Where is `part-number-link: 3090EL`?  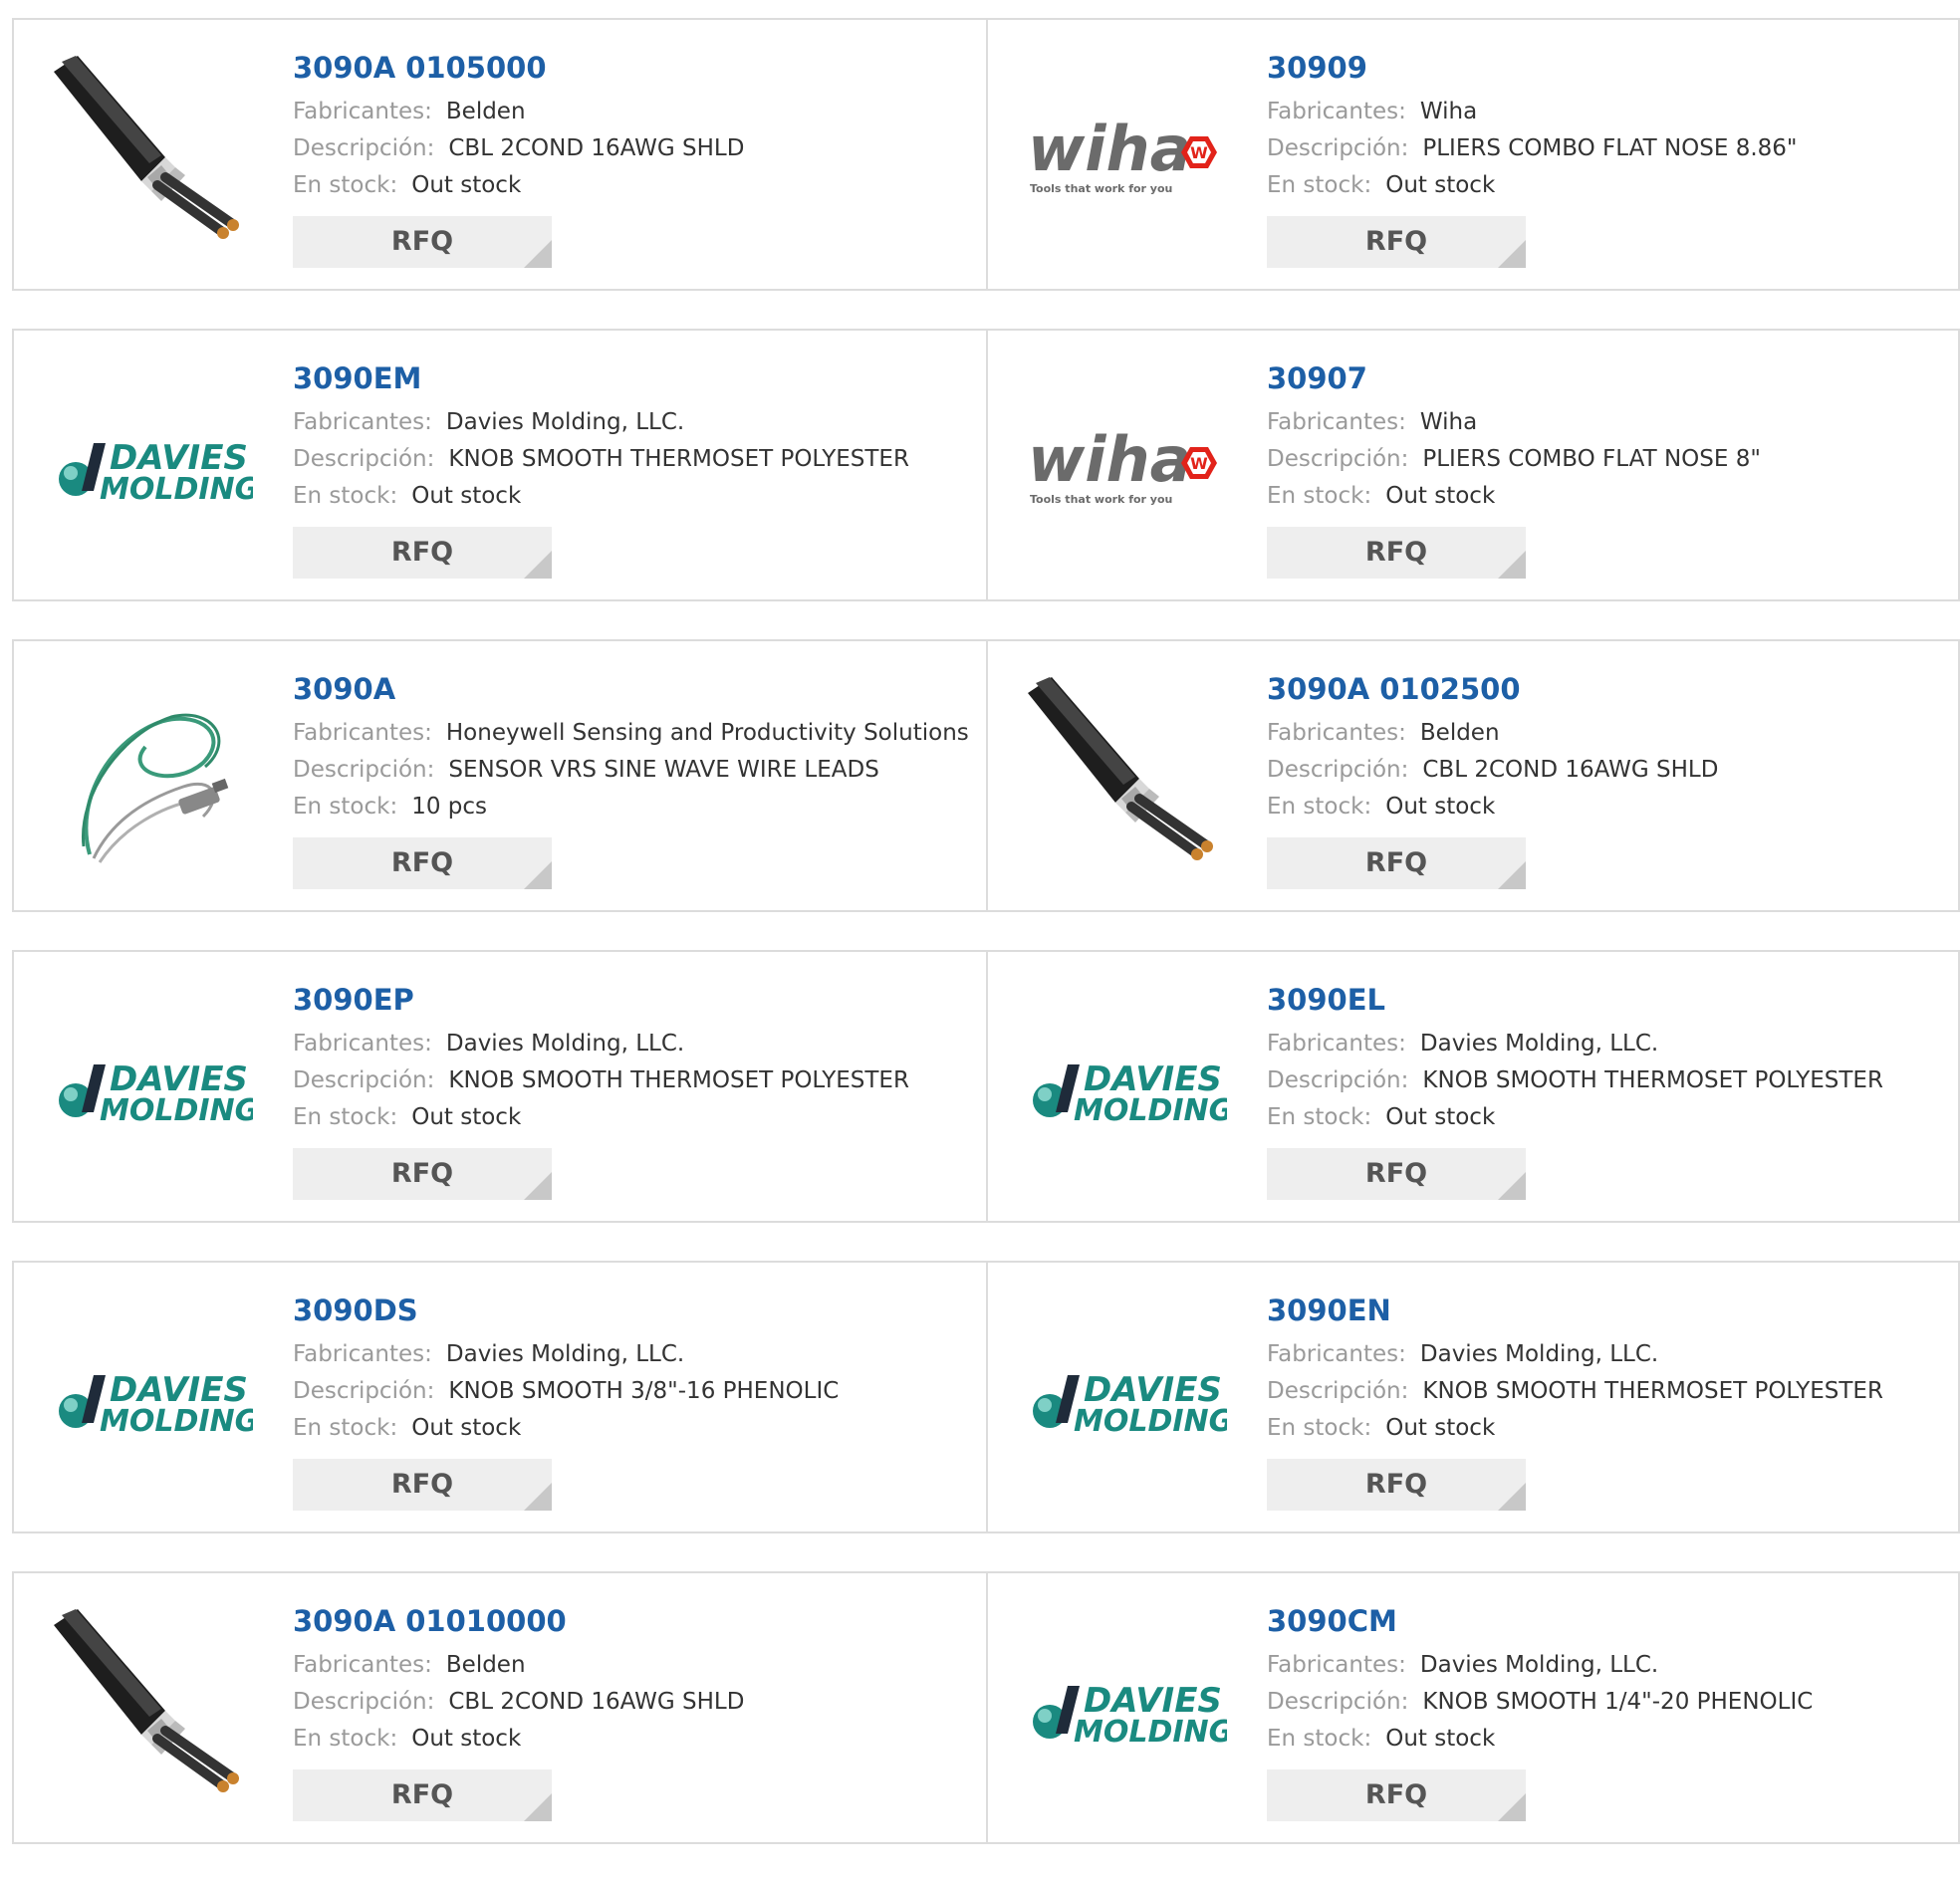 part-number-link: 3090EL is located at coordinates (1607, 1000).